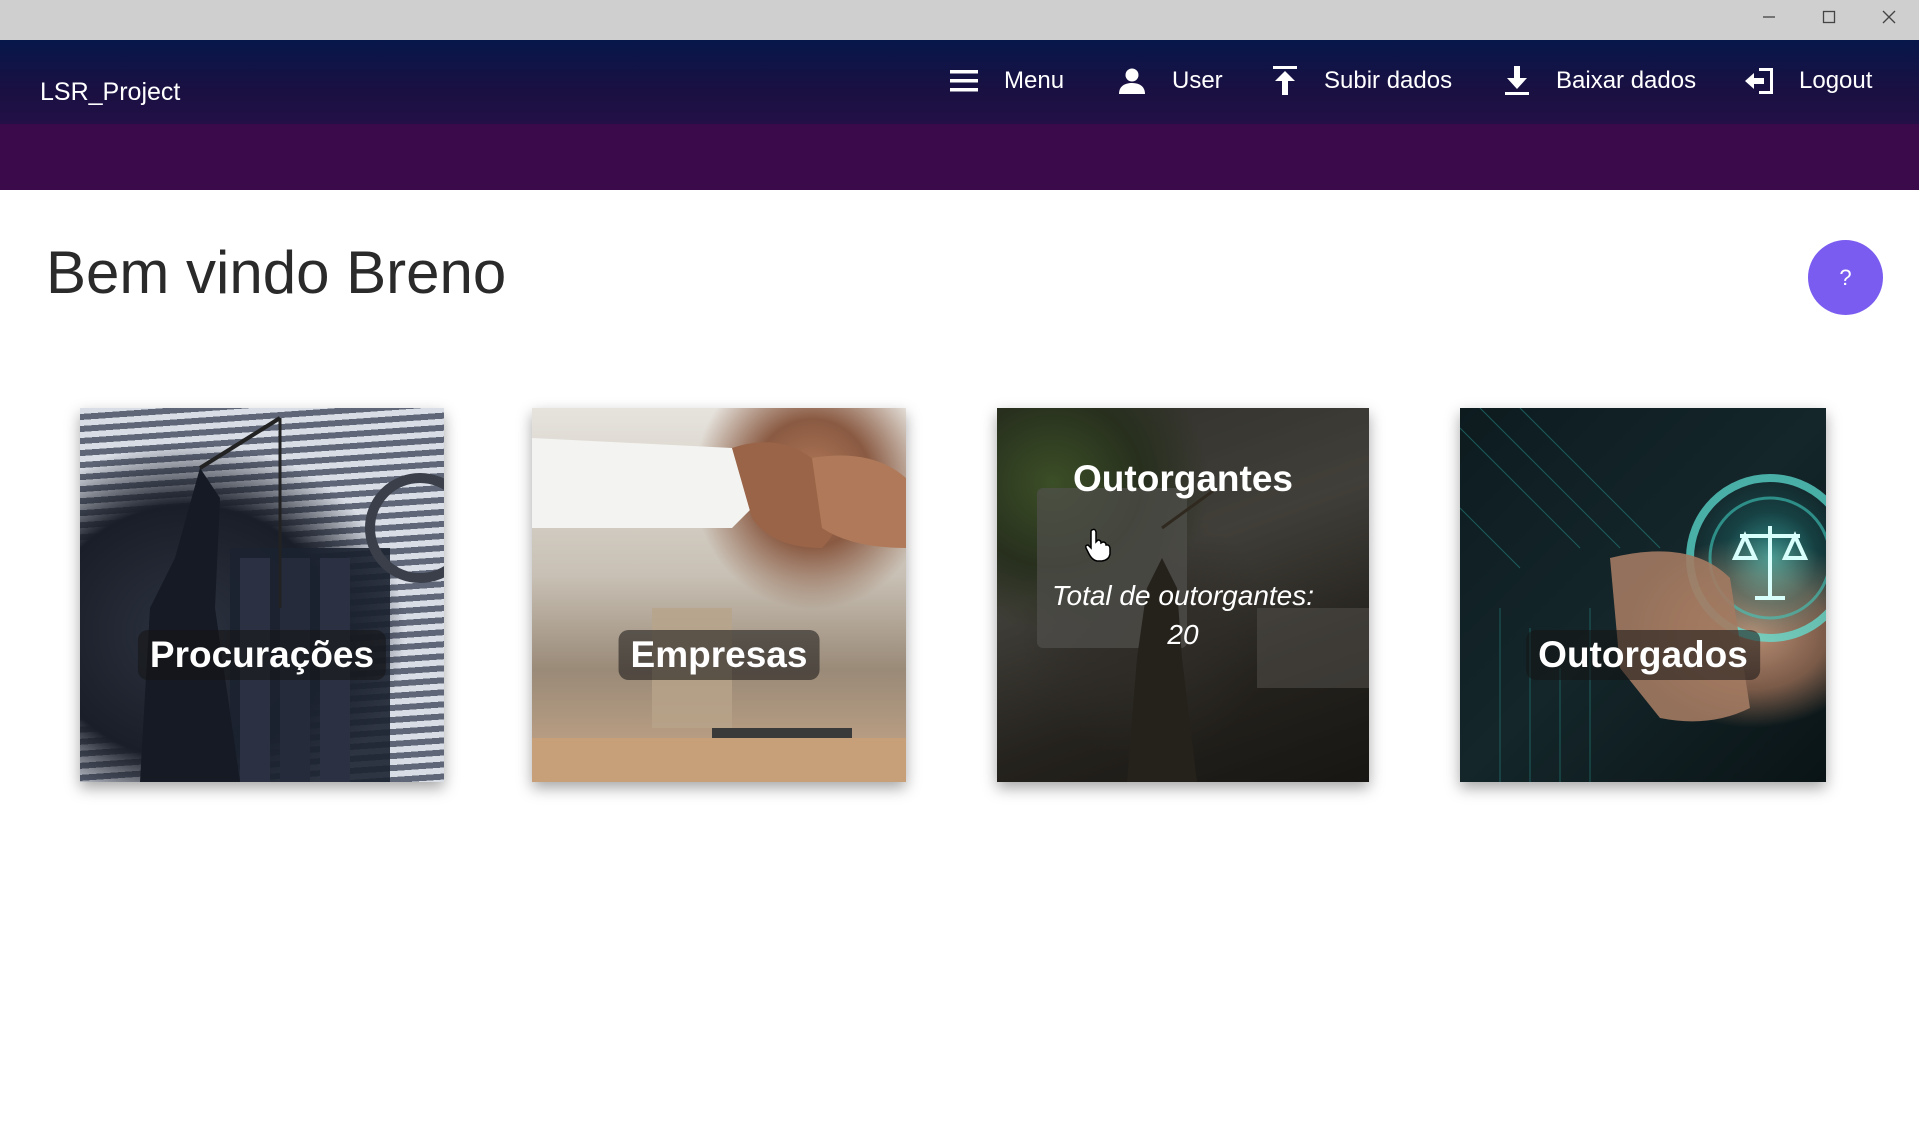 This screenshot has height=1134, width=1919. What do you see at coordinates (1197, 80) in the screenshot?
I see `user-label: User` at bounding box center [1197, 80].